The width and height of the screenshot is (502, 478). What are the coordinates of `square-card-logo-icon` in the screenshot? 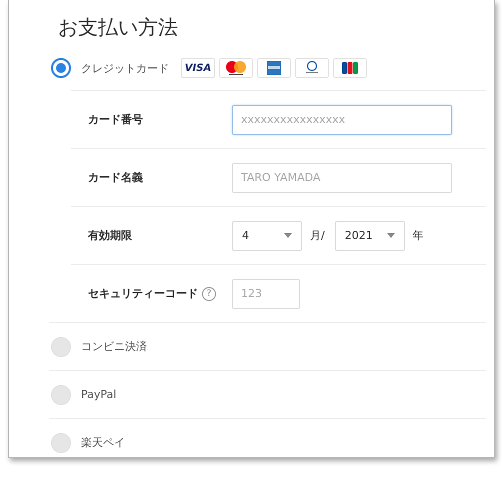 It's located at (274, 68).